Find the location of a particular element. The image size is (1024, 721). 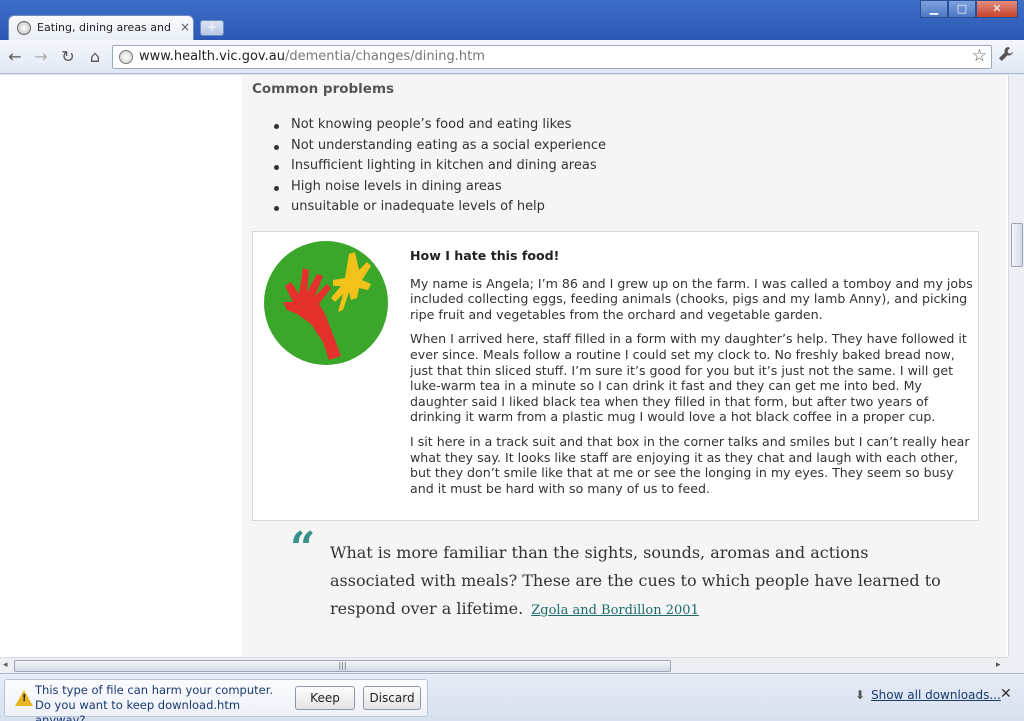

quote-citation-link: Zgola and Bordillon 2001 is located at coordinates (615, 610).